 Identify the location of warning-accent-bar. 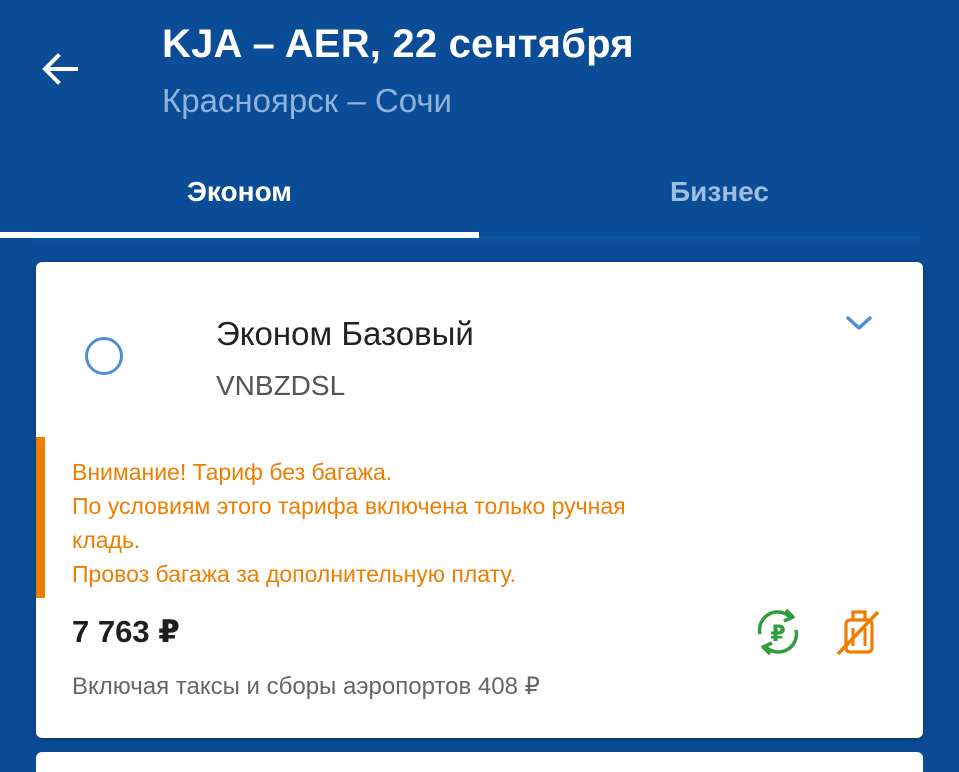
(40, 517).